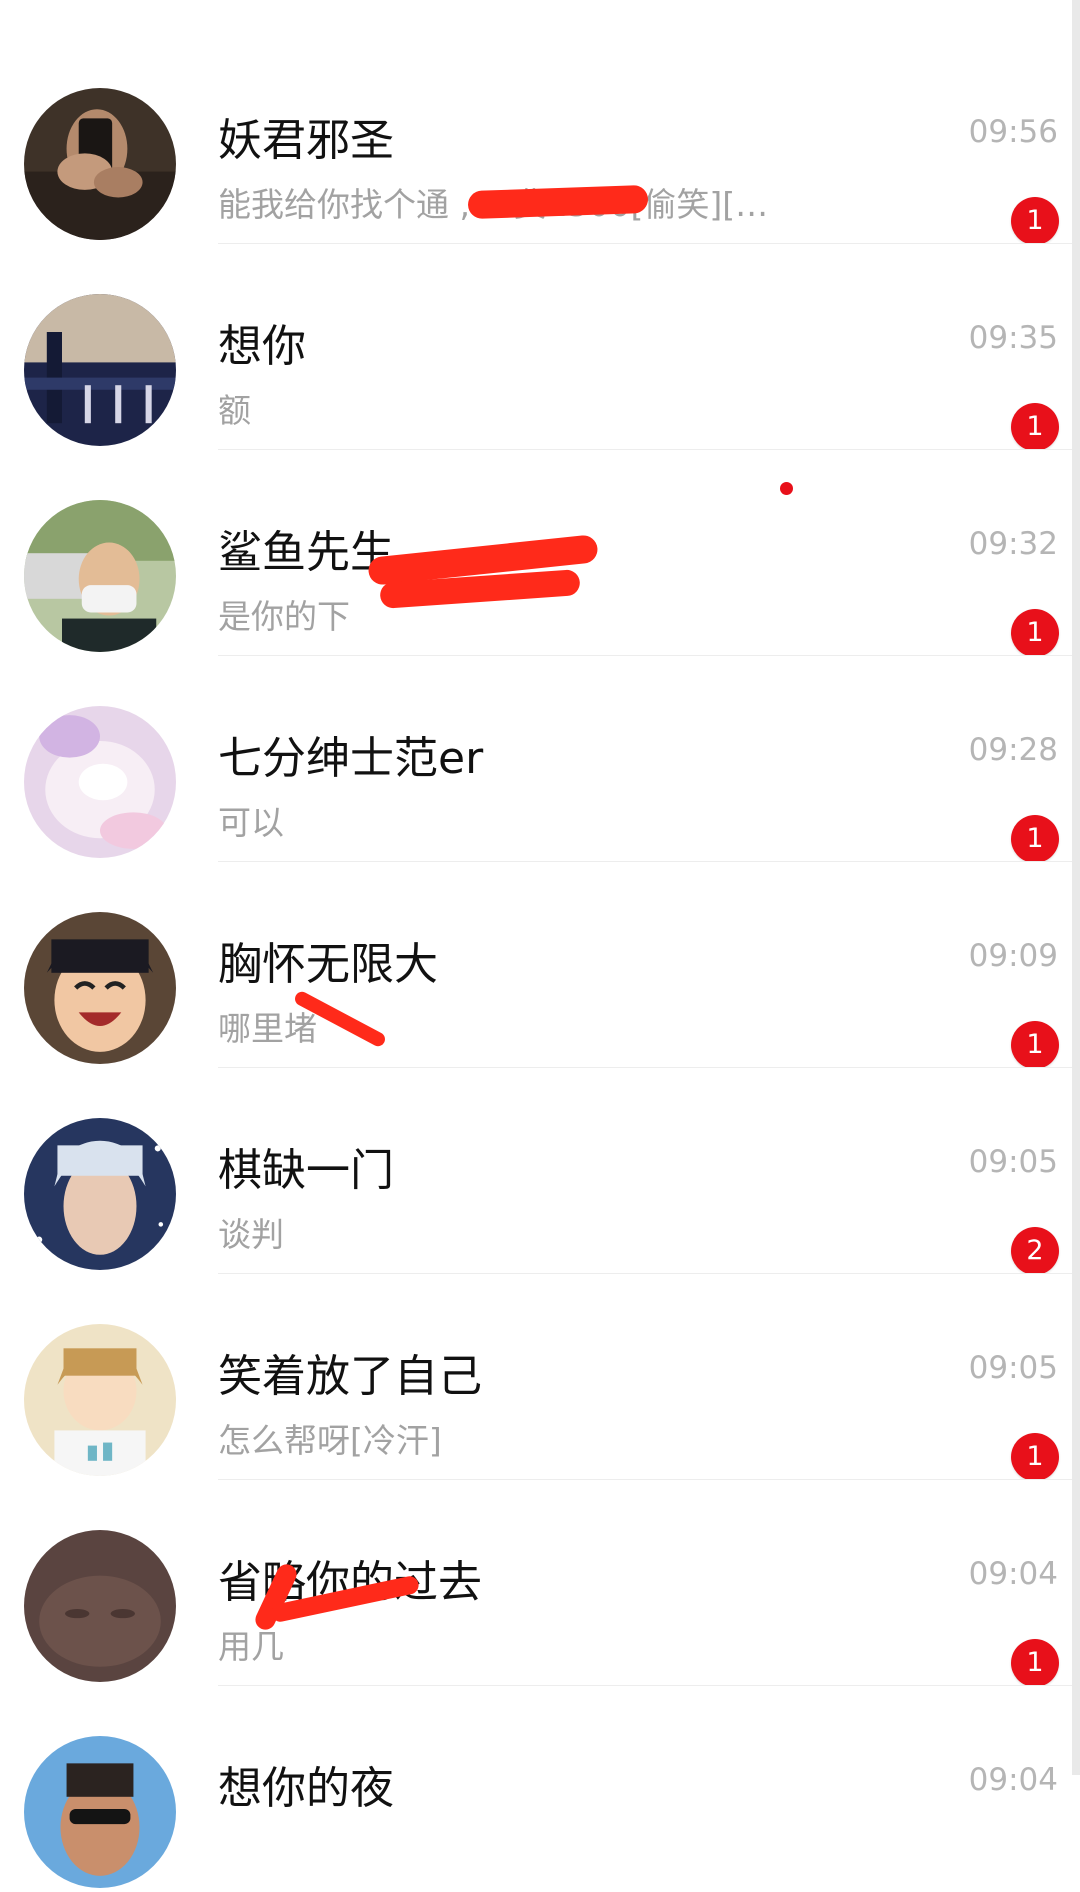  What do you see at coordinates (234, 410) in the screenshot?
I see `message-preview: 额` at bounding box center [234, 410].